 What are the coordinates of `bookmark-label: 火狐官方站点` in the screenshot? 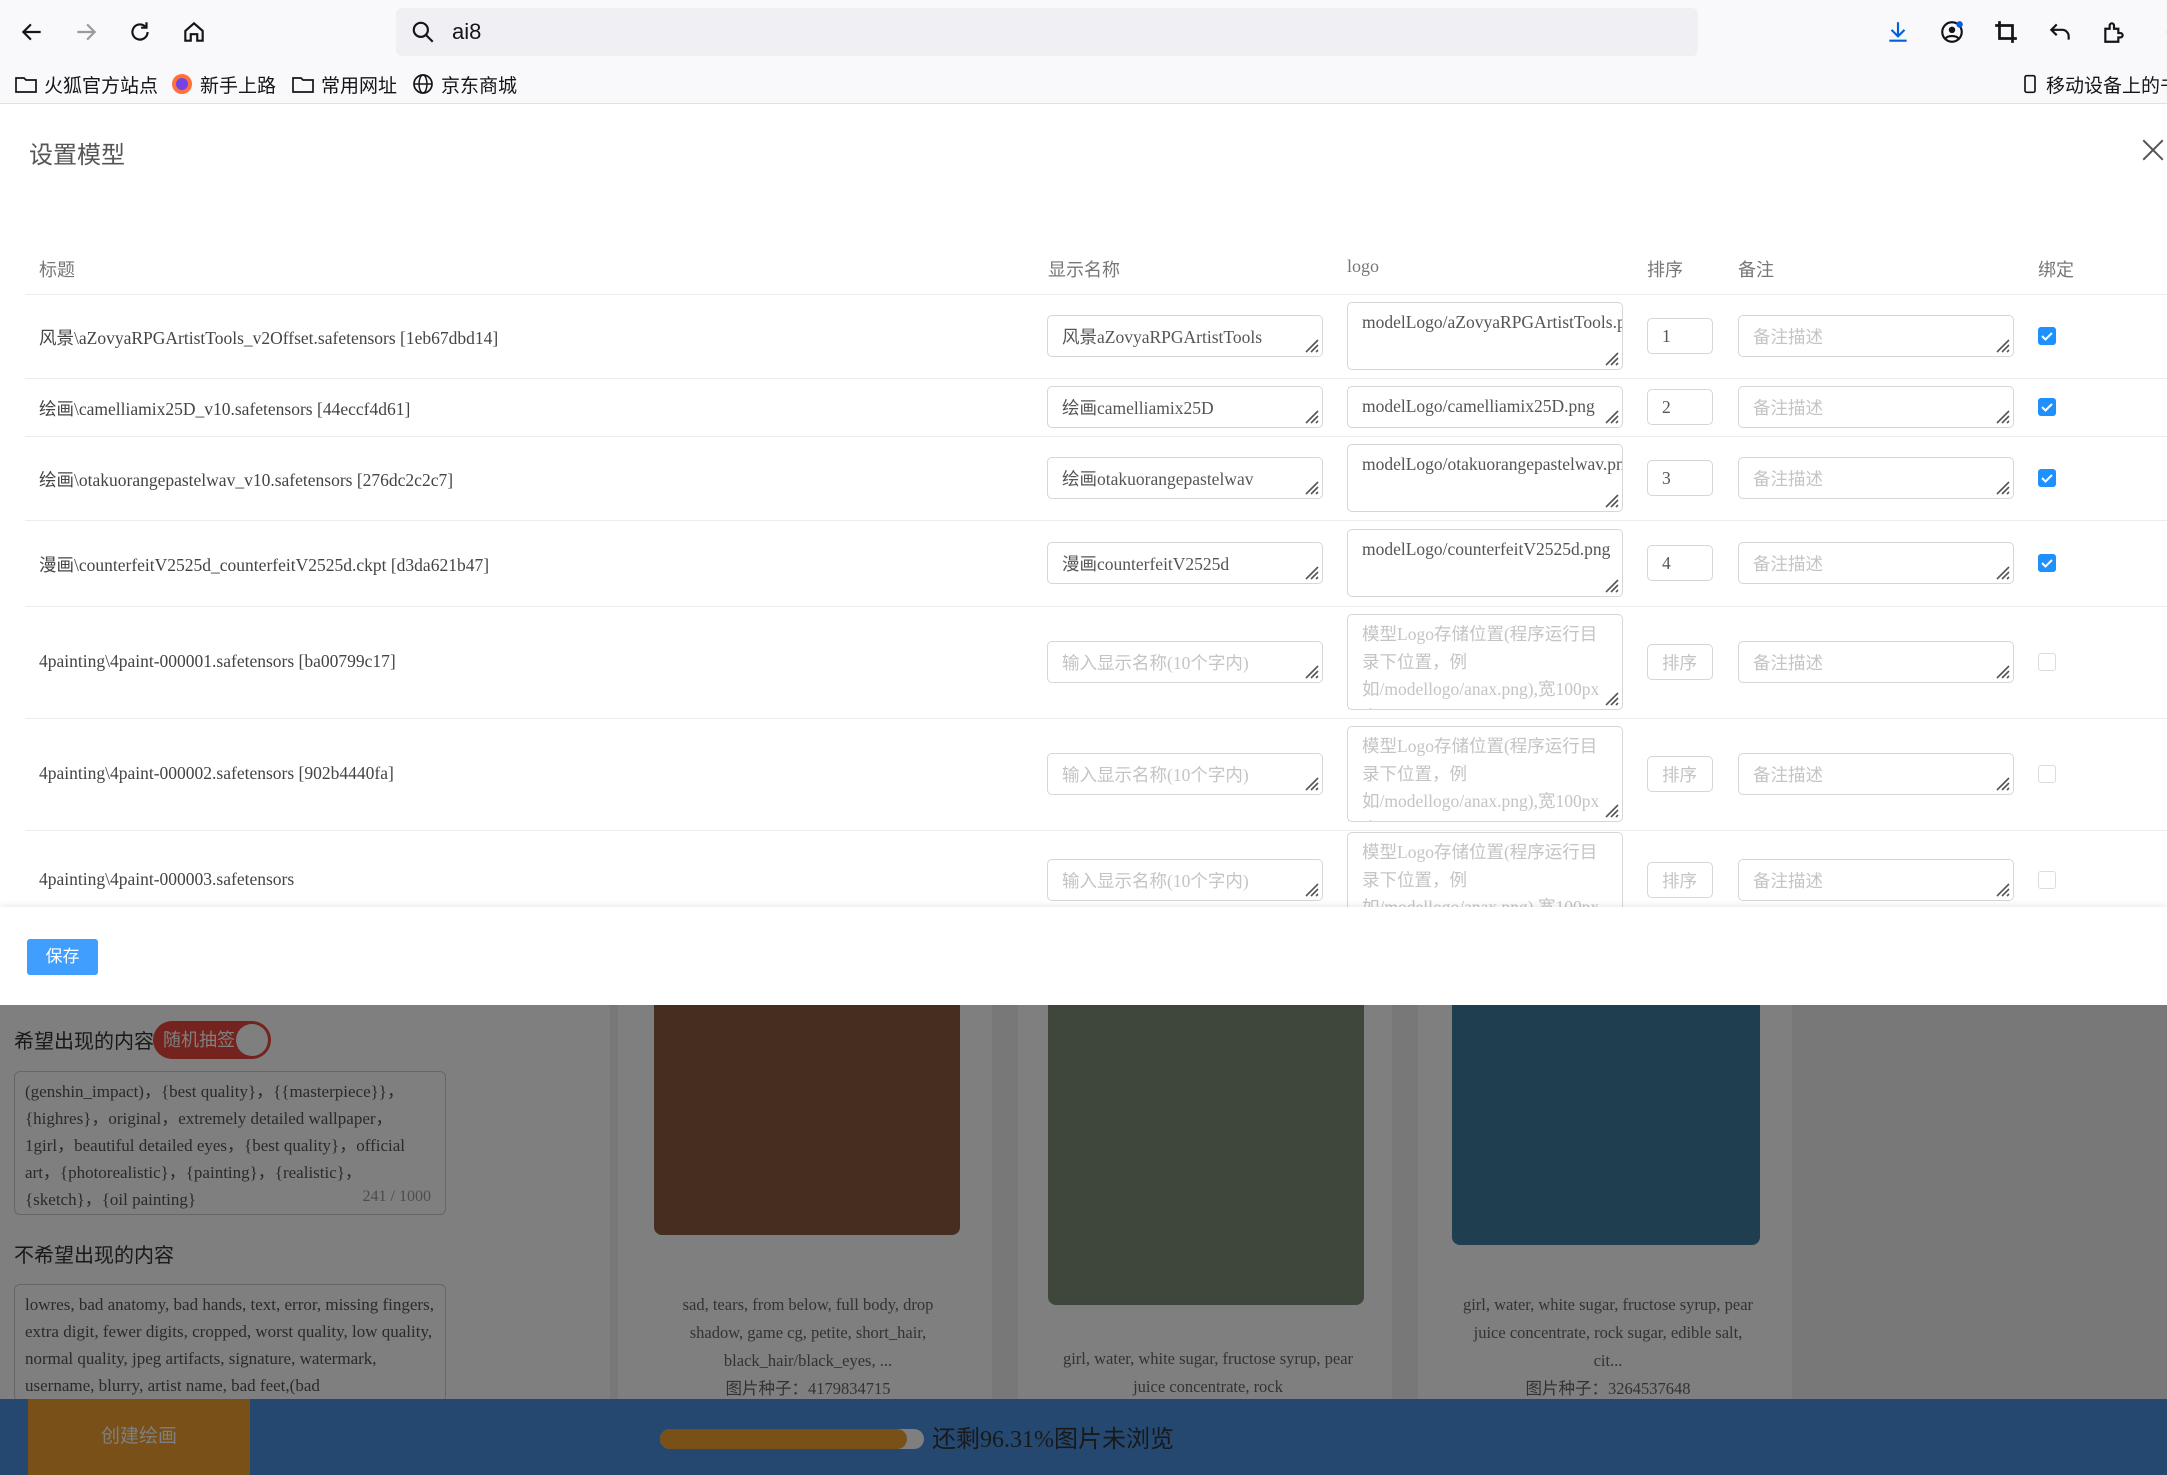 It's located at (101, 86).